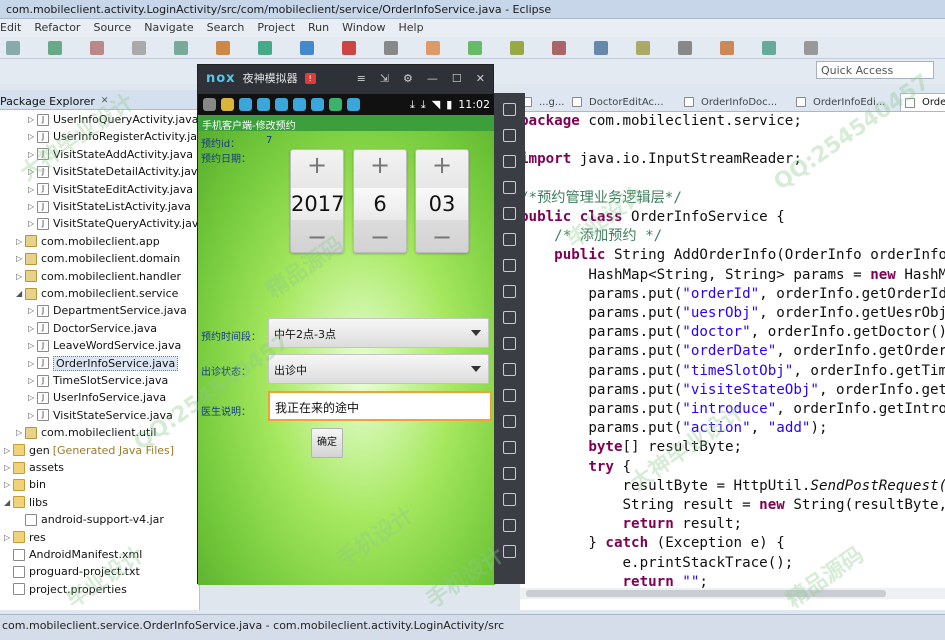  Describe the element at coordinates (99, 136) in the screenshot. I see `tree-item: ▷ J UserInfoRegisterActivity.java` at that location.